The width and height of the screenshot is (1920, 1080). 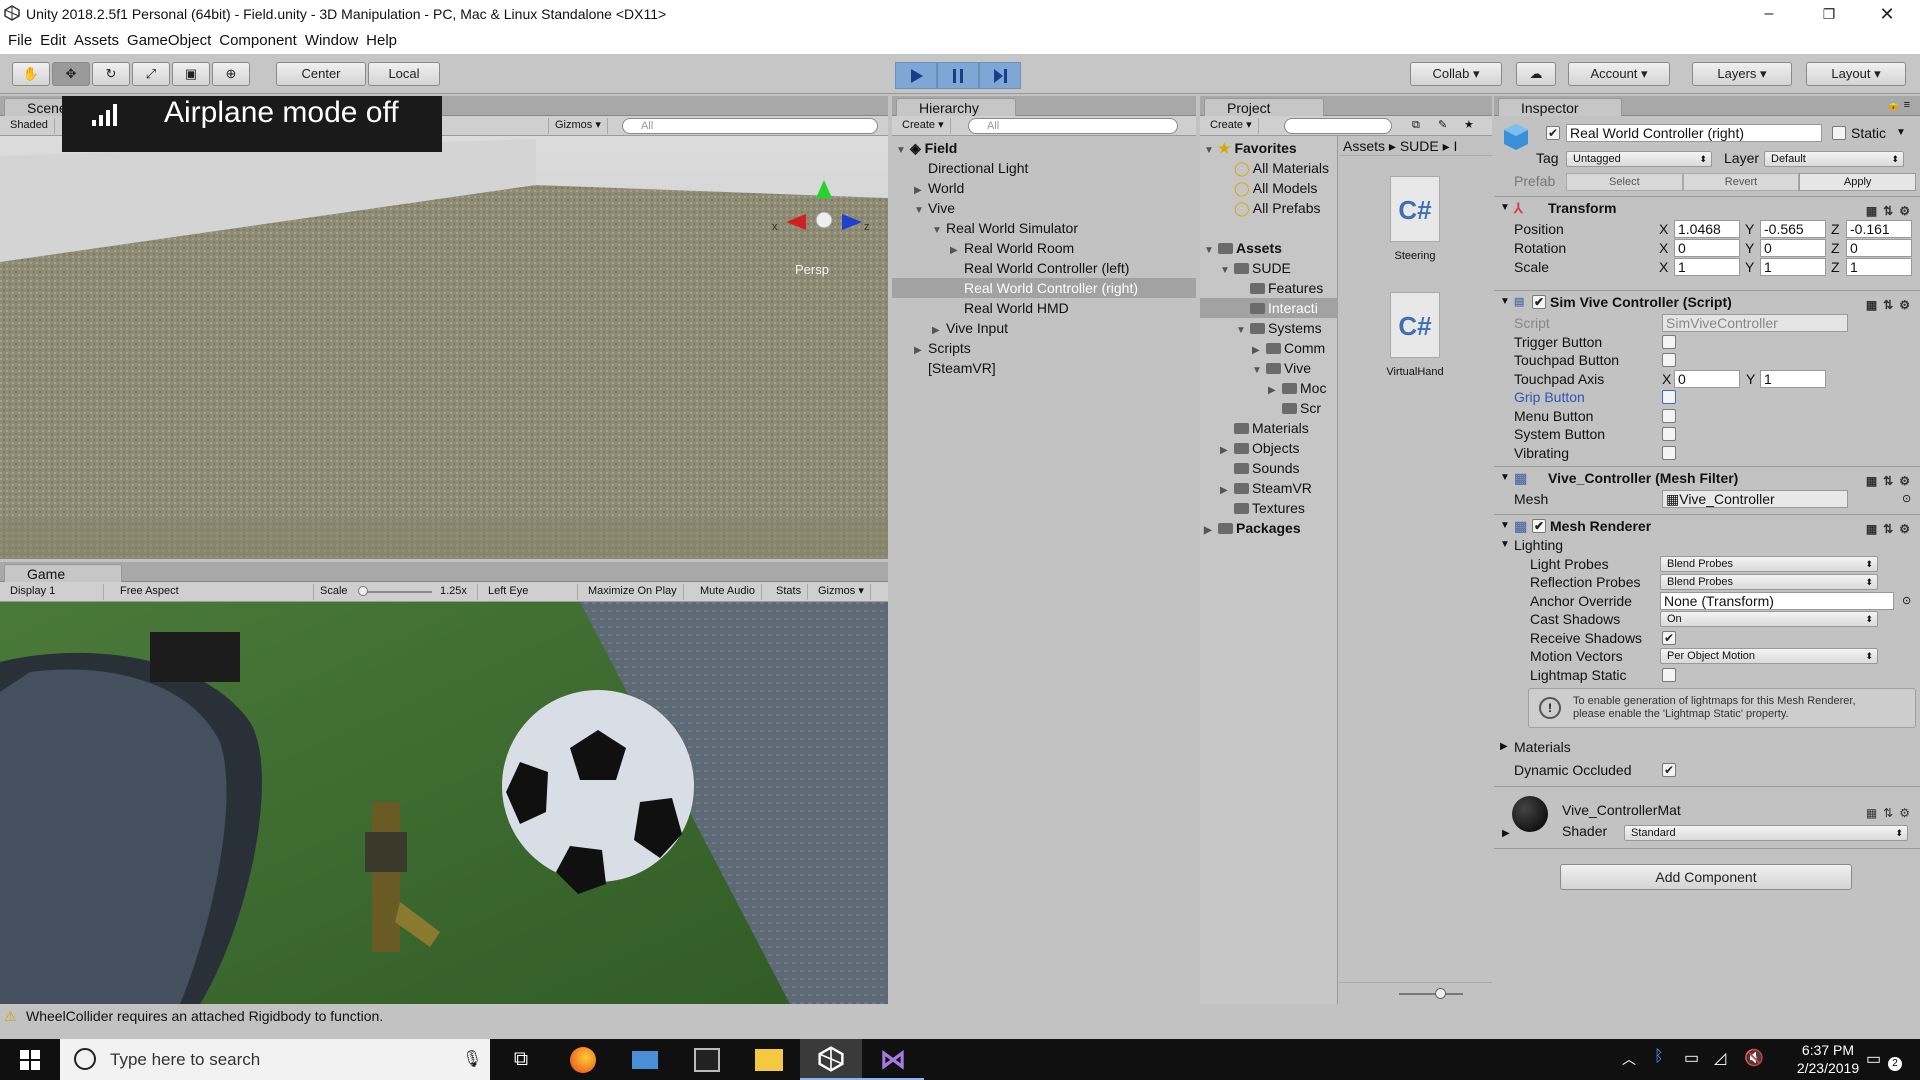 What do you see at coordinates (1828, 1060) in the screenshot?
I see `taskbar-clock: 6:37 PM 2/23/2019` at bounding box center [1828, 1060].